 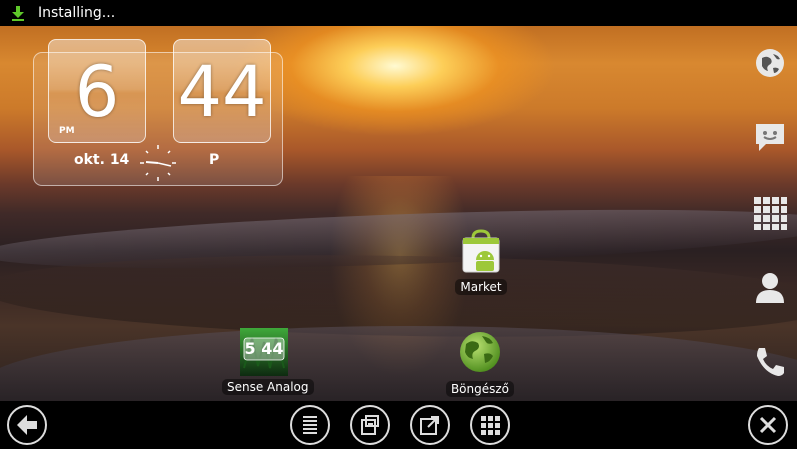 I want to click on contacts-icon, so click(x=770, y=287).